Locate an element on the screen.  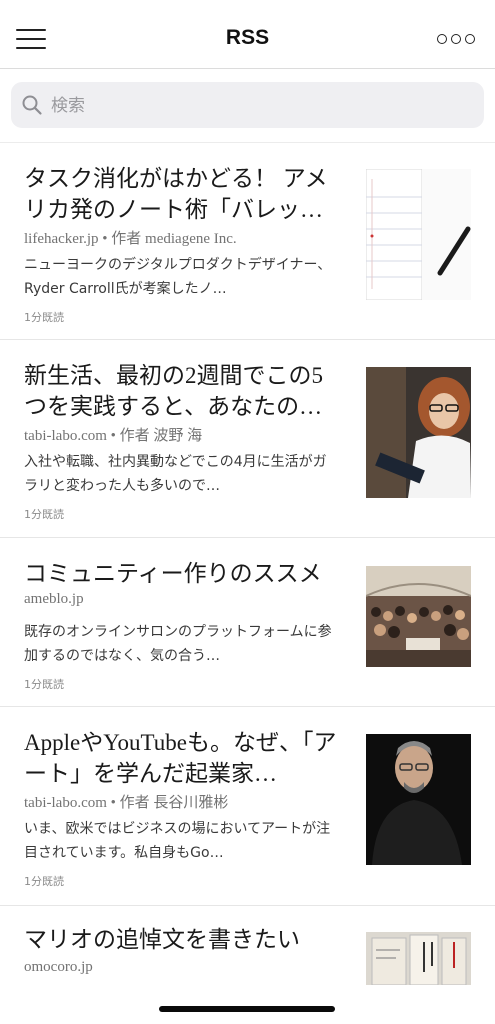
hamburger-menu-icon is located at coordinates (31, 39).